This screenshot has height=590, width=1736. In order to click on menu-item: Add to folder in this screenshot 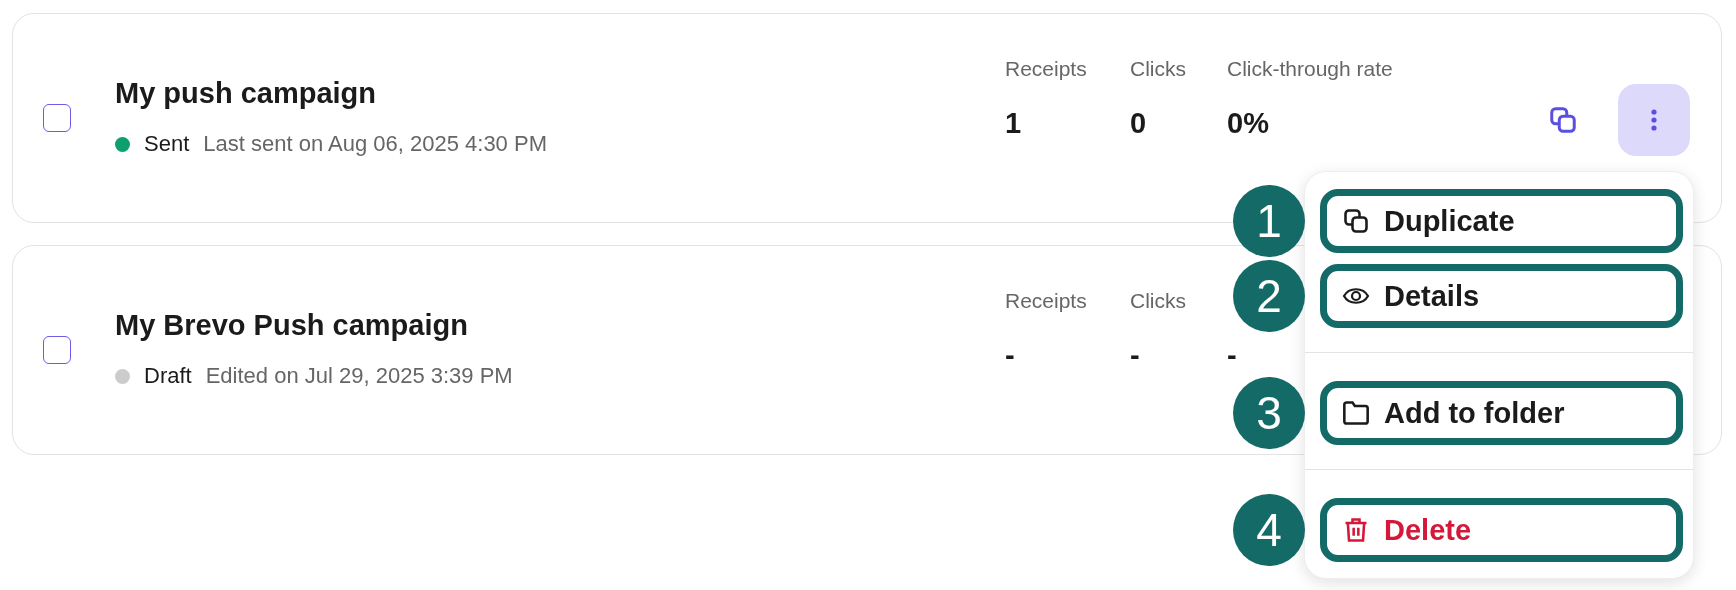, I will do `click(1501, 413)`.